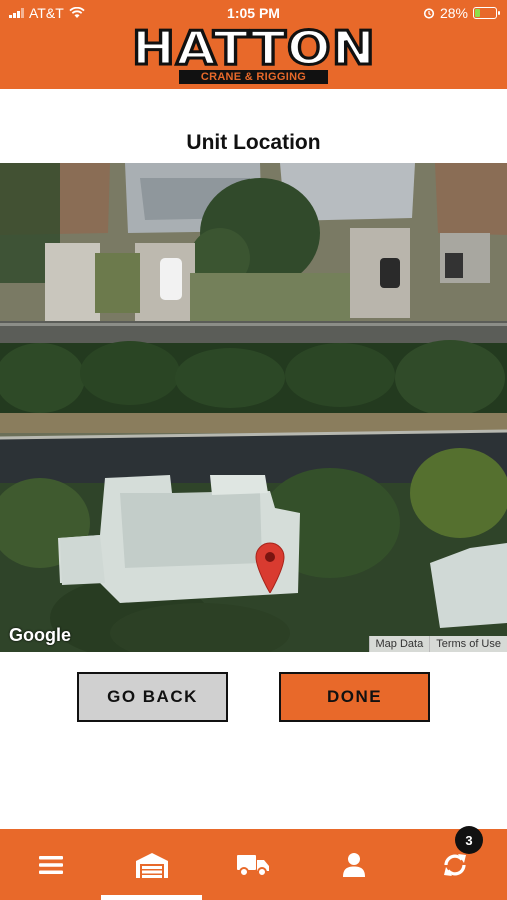  Describe the element at coordinates (453, 13) in the screenshot. I see `battery-percent: 28%` at that location.